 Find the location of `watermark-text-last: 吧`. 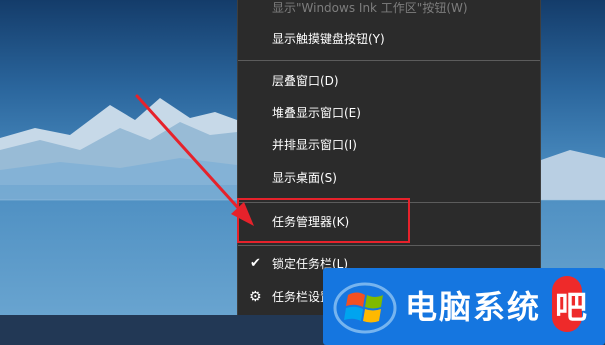

watermark-text-last: 吧 is located at coordinates (571, 307).